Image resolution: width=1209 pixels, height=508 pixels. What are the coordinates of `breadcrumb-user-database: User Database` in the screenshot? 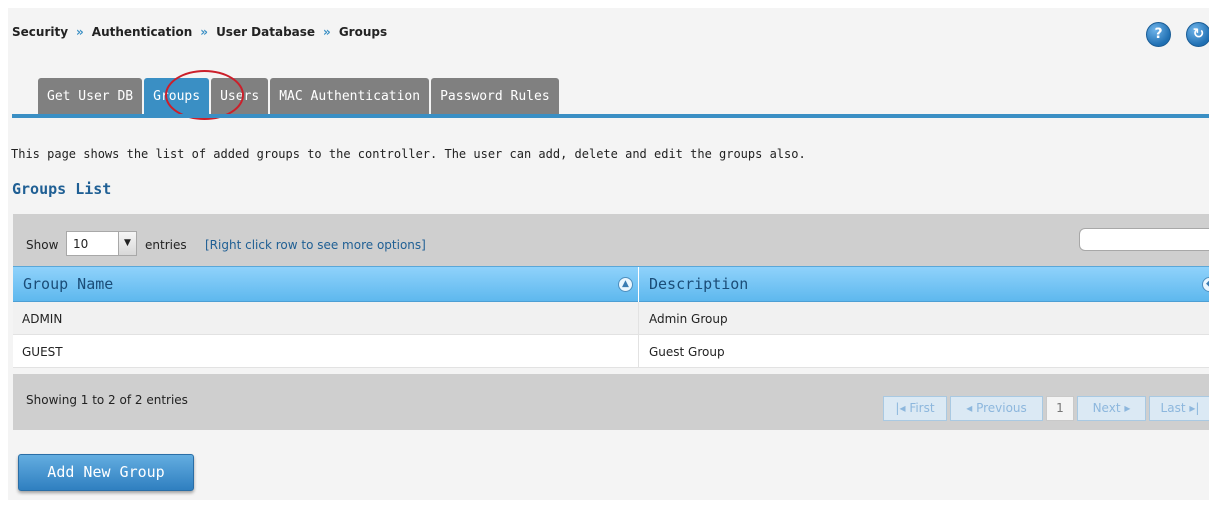 It's located at (265, 32).